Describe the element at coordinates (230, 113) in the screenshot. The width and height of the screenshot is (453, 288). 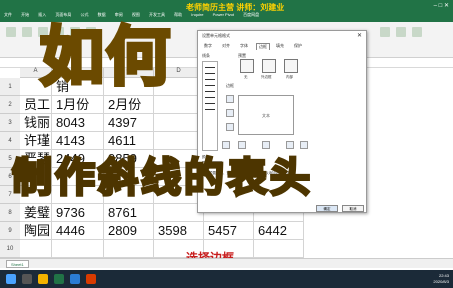
I see `border-middle-button` at that location.